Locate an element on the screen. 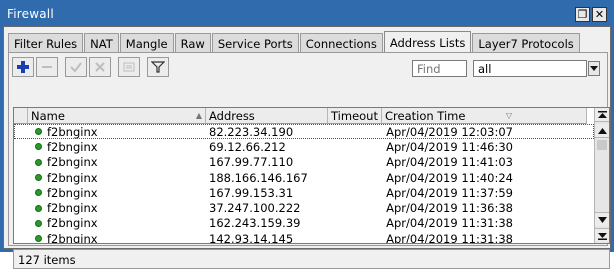 This screenshot has height=269, width=614. table-header: Name ▲ Address Timeout Creation Time ▽ is located at coordinates (300, 116).